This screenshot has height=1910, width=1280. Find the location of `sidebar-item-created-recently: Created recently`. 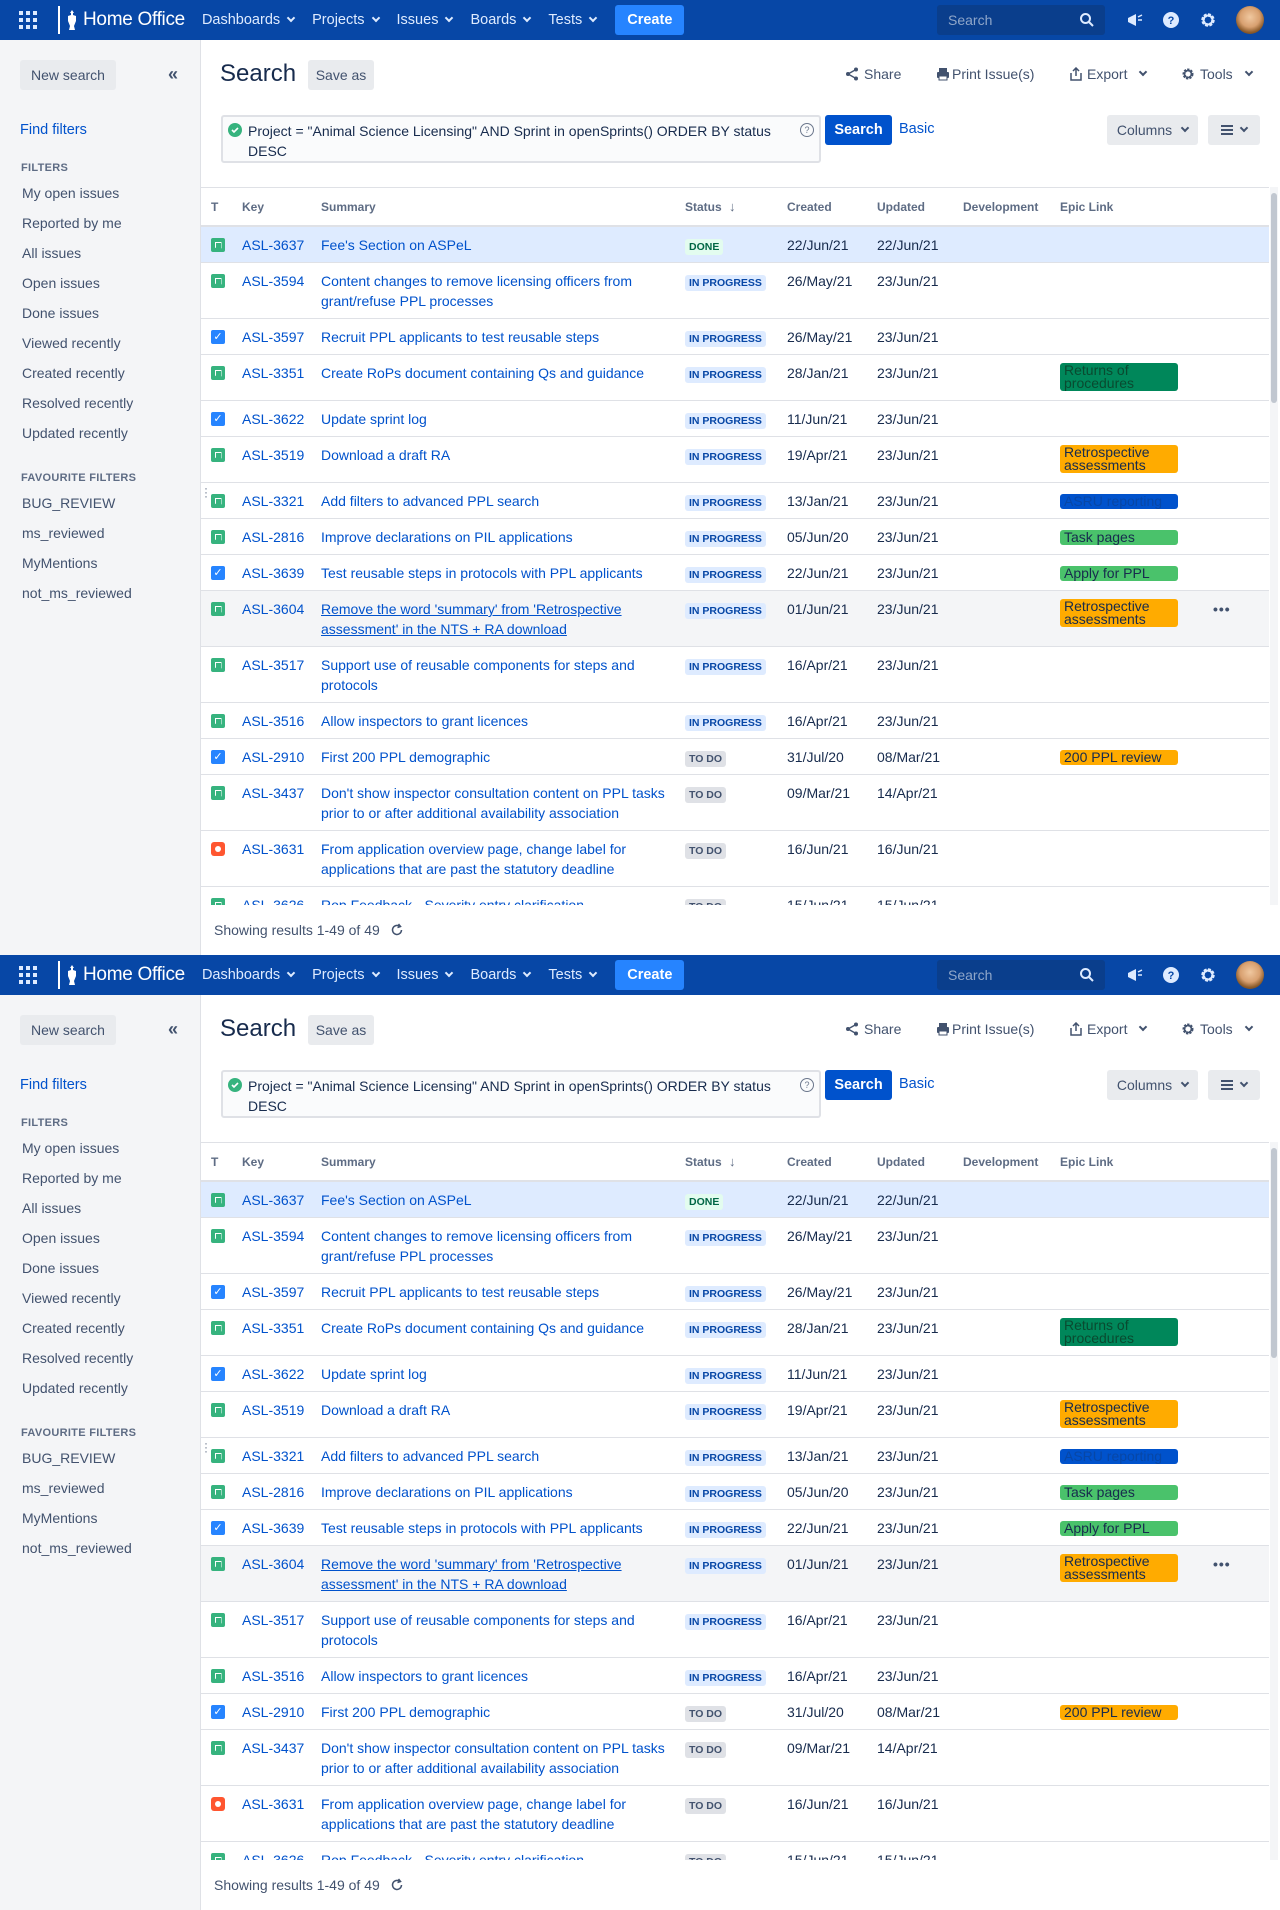

sidebar-item-created-recently: Created recently is located at coordinates (73, 373).